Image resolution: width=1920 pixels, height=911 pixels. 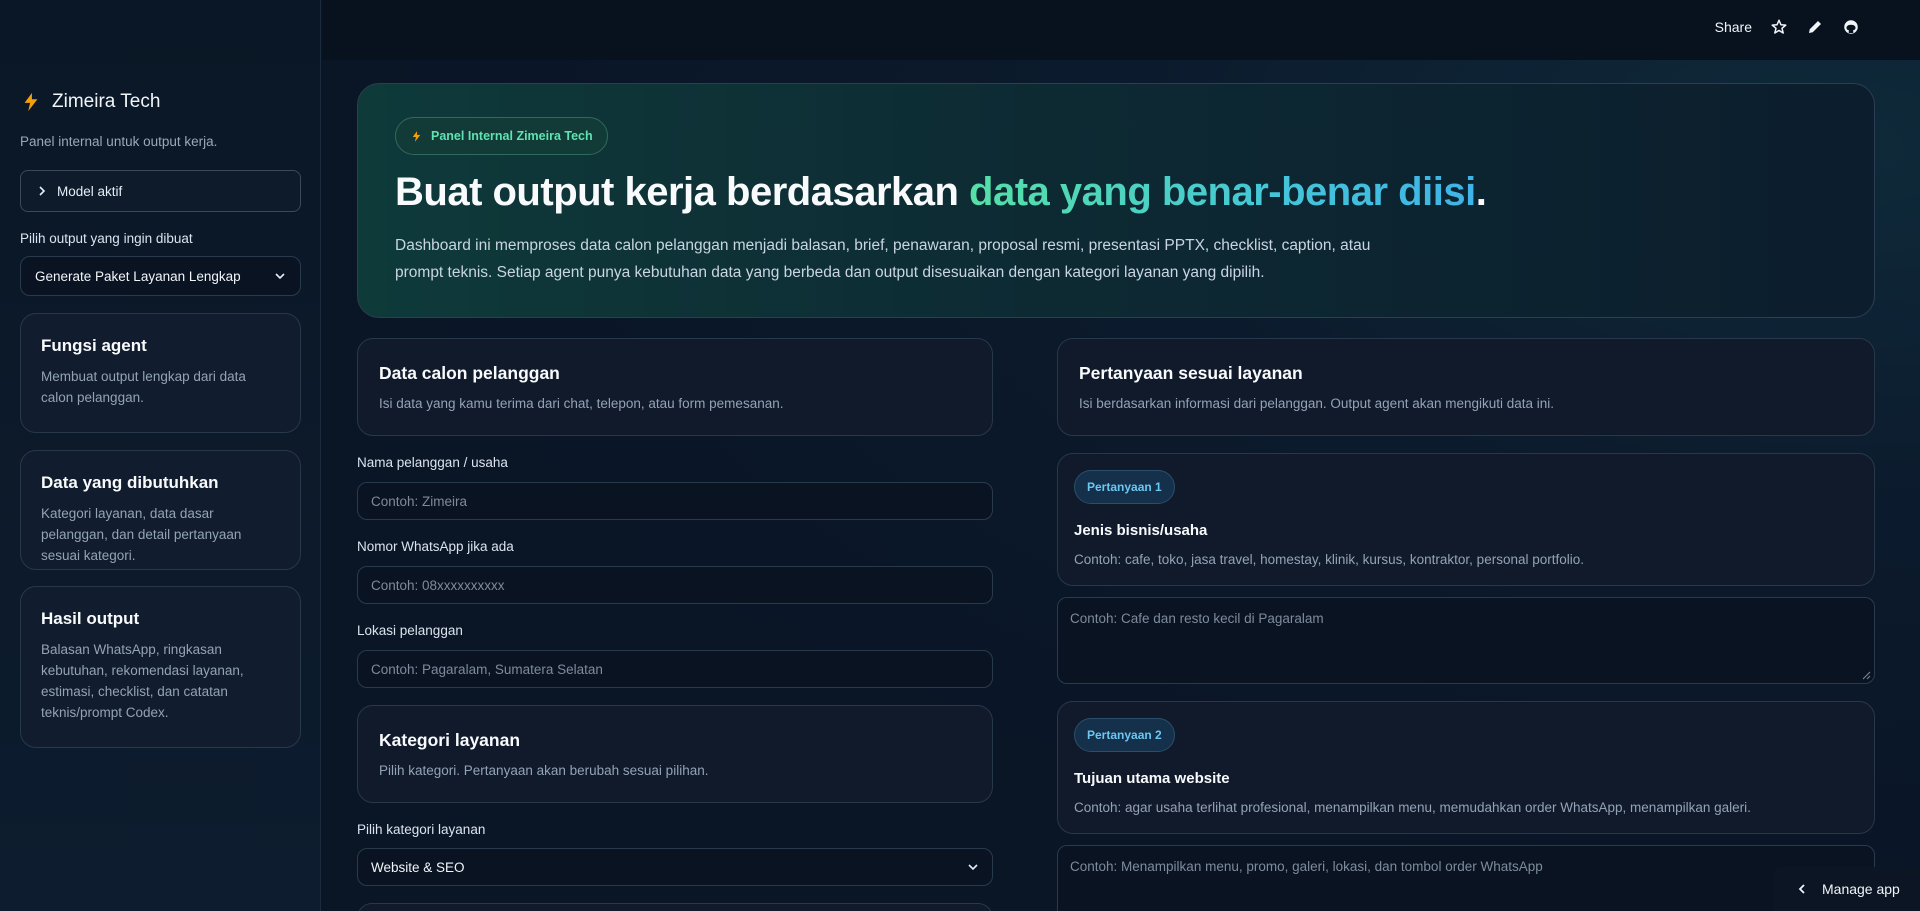 What do you see at coordinates (1141, 530) in the screenshot?
I see `question-title: Jenis bisnis/usaha` at bounding box center [1141, 530].